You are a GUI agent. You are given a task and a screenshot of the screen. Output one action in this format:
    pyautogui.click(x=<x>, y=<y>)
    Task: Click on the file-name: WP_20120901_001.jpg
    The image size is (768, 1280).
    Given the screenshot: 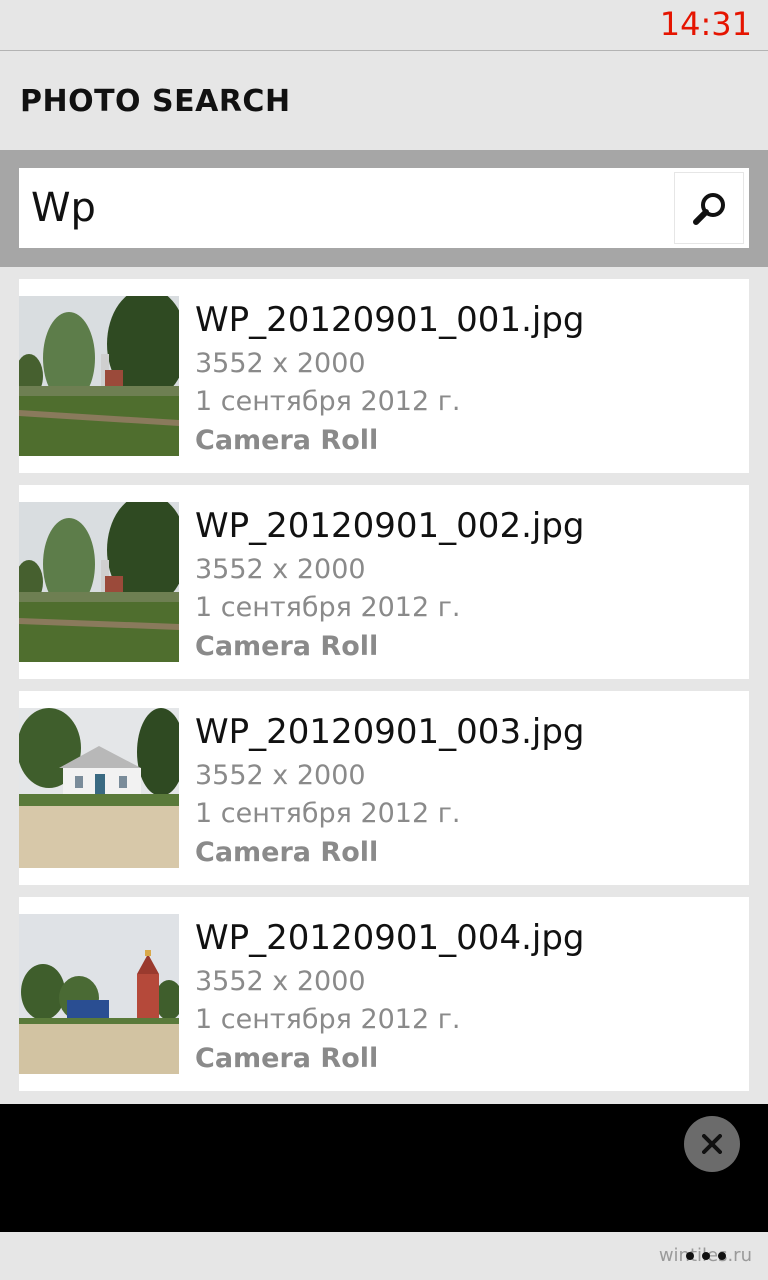 What is the action you would take?
    pyautogui.click(x=390, y=320)
    